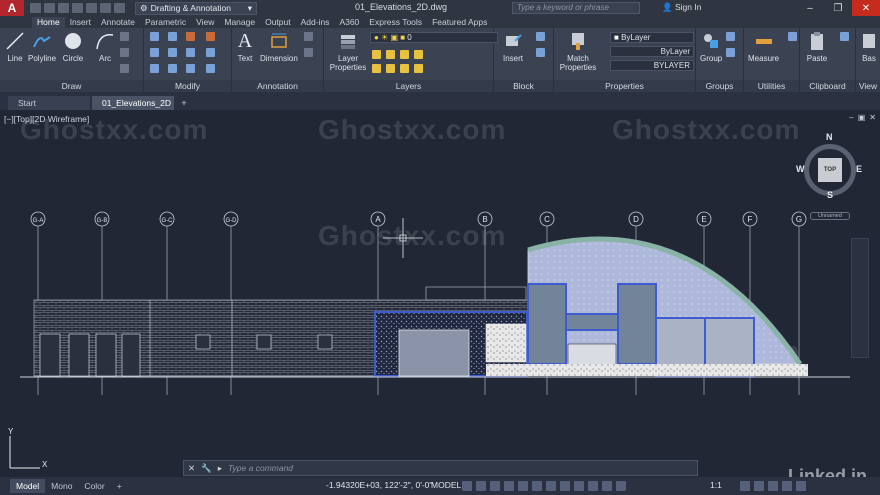  Describe the element at coordinates (390, 68) in the screenshot. I see `layer-unisolate-icon` at that location.